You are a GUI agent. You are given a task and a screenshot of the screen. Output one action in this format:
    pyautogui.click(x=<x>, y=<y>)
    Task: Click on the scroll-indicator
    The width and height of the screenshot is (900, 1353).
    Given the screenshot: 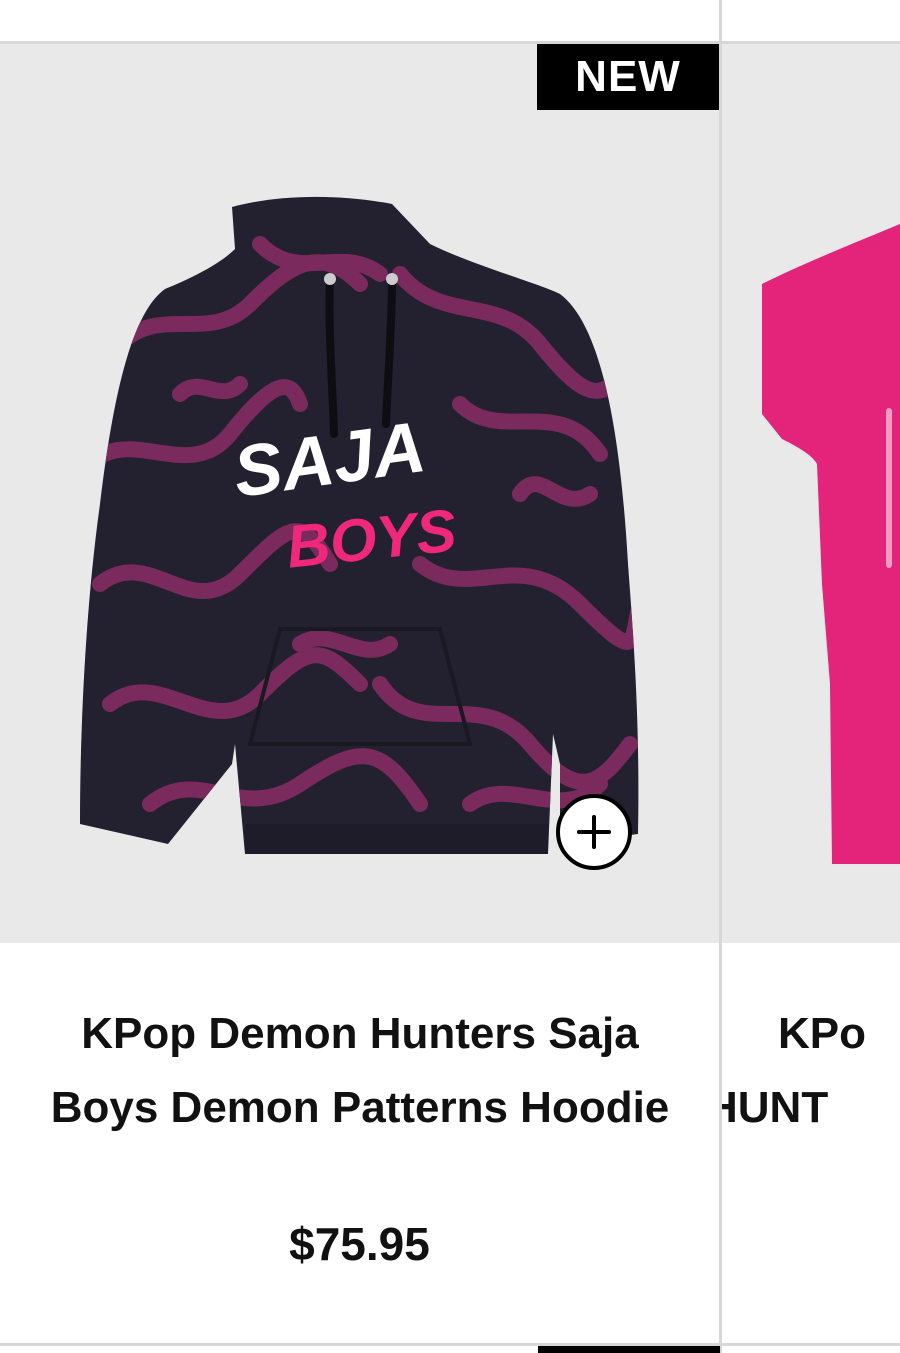 What is the action you would take?
    pyautogui.click(x=889, y=488)
    